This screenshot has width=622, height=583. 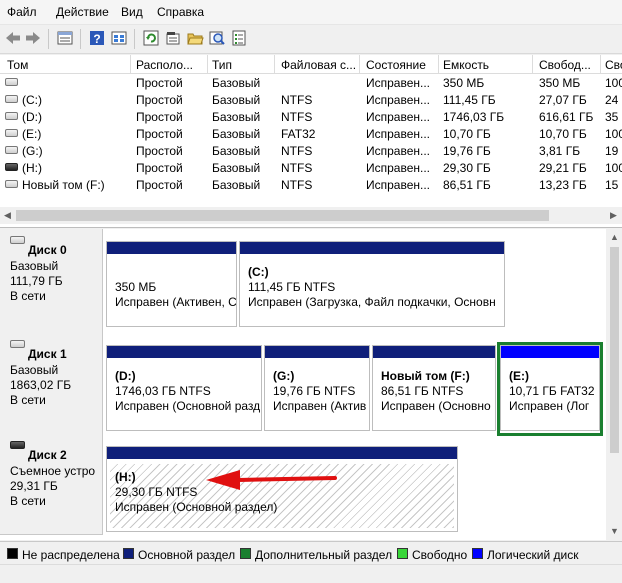 I want to click on legend-swatch-logical, so click(x=477, y=553).